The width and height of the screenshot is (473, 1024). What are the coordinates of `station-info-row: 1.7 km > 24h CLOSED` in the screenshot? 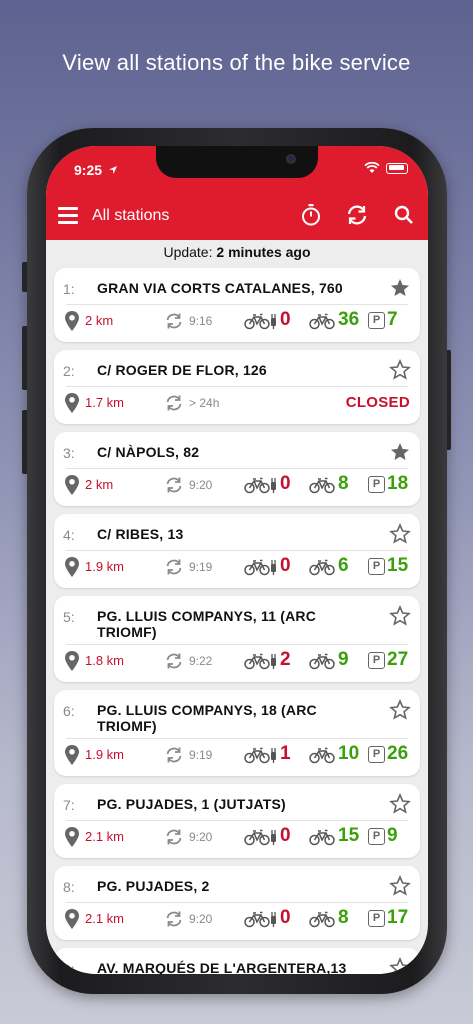 It's located at (237, 403).